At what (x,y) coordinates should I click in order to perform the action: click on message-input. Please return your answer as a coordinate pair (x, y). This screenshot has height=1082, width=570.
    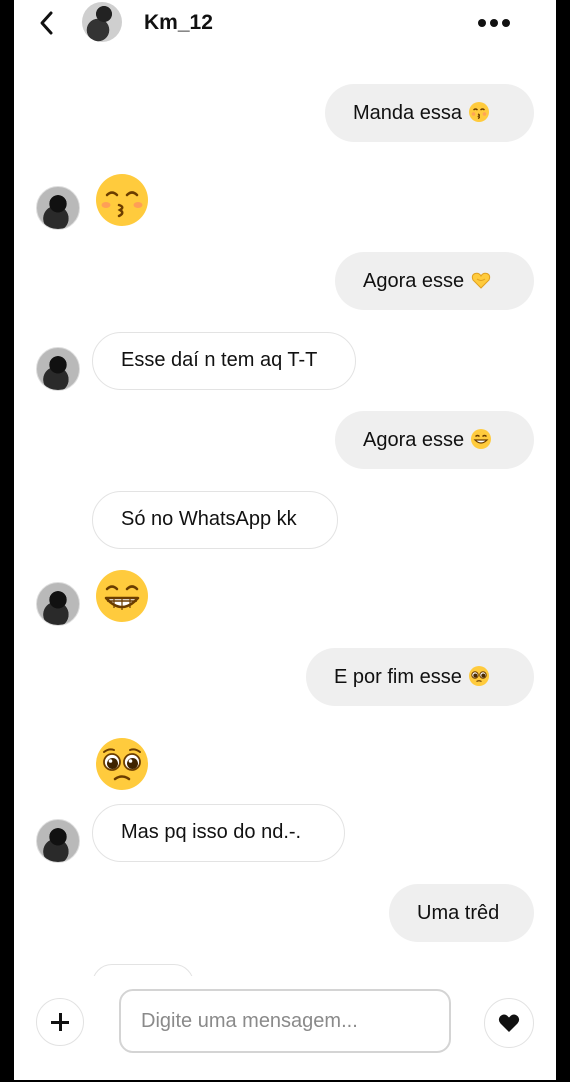
    Looking at the image, I should click on (285, 1021).